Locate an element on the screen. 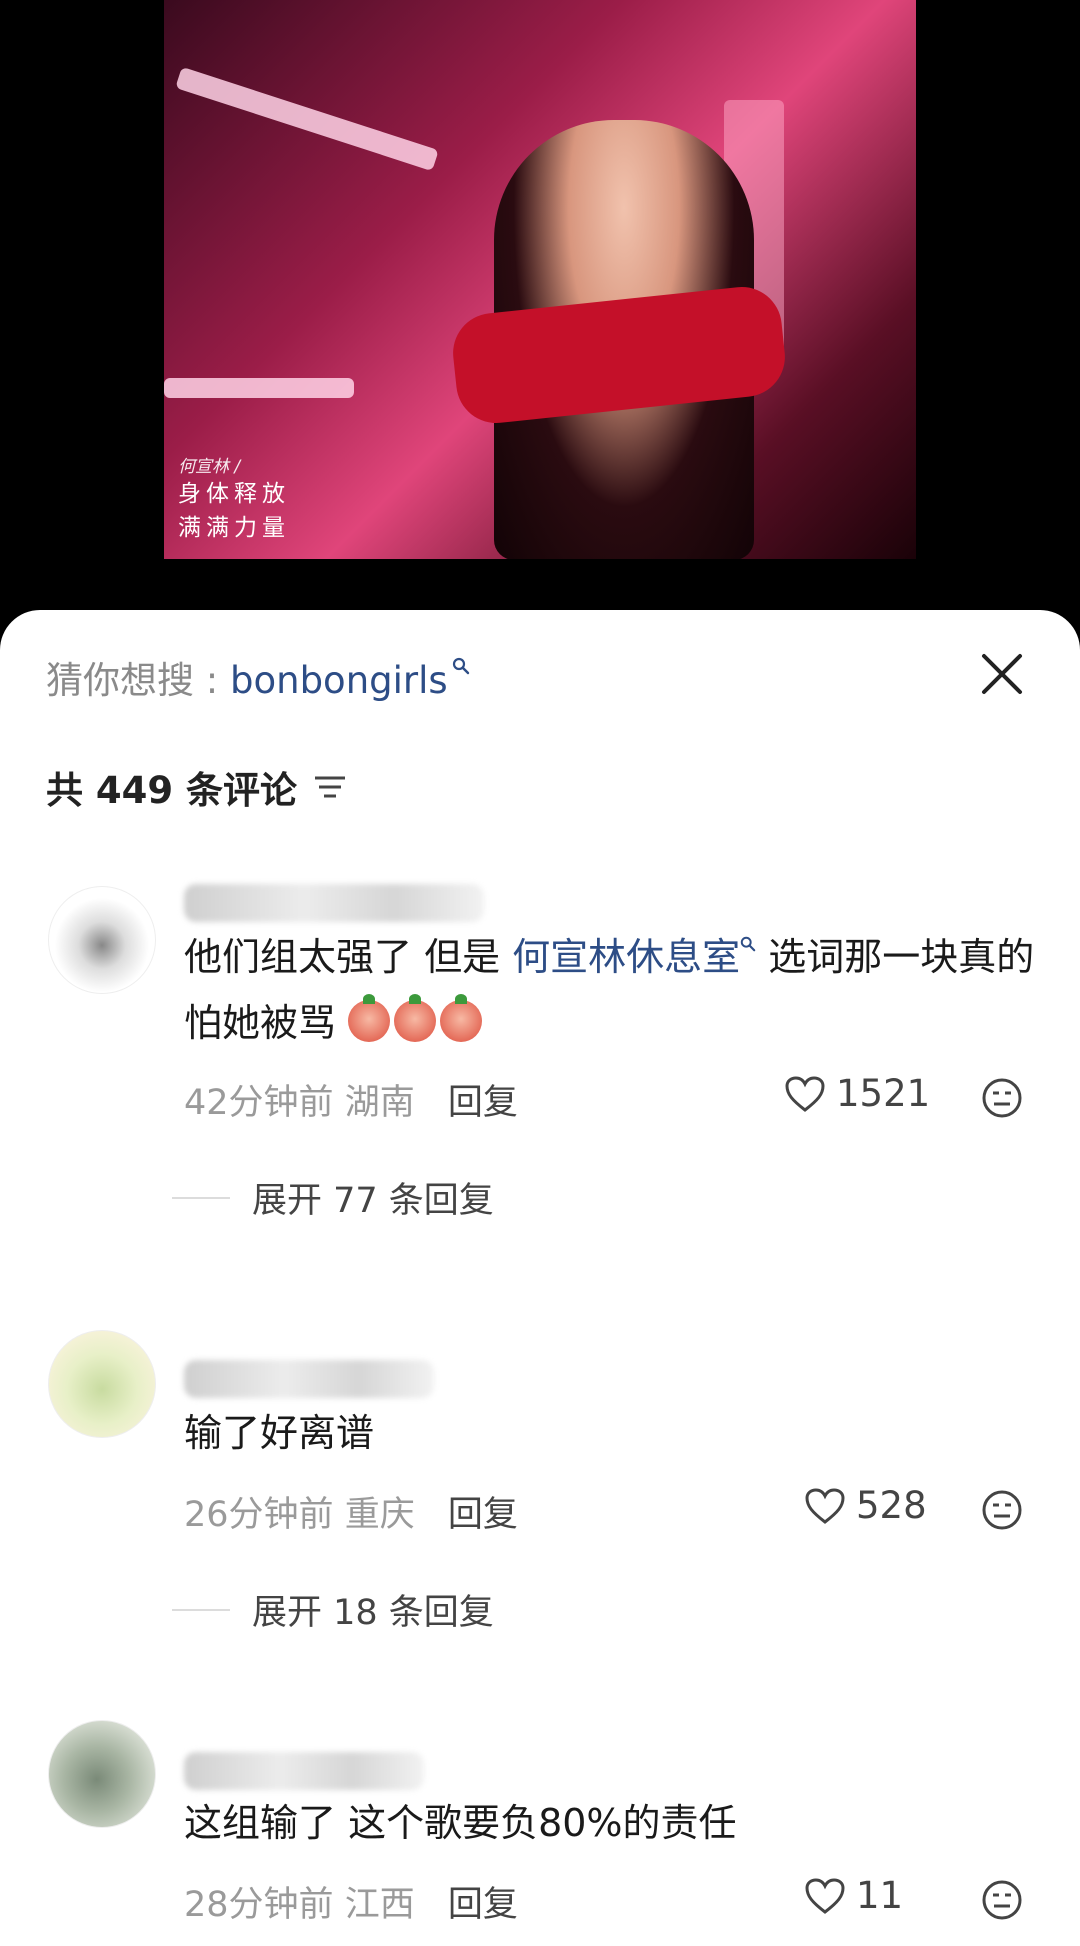 The image size is (1080, 1946). like-count: 528 is located at coordinates (891, 1505).